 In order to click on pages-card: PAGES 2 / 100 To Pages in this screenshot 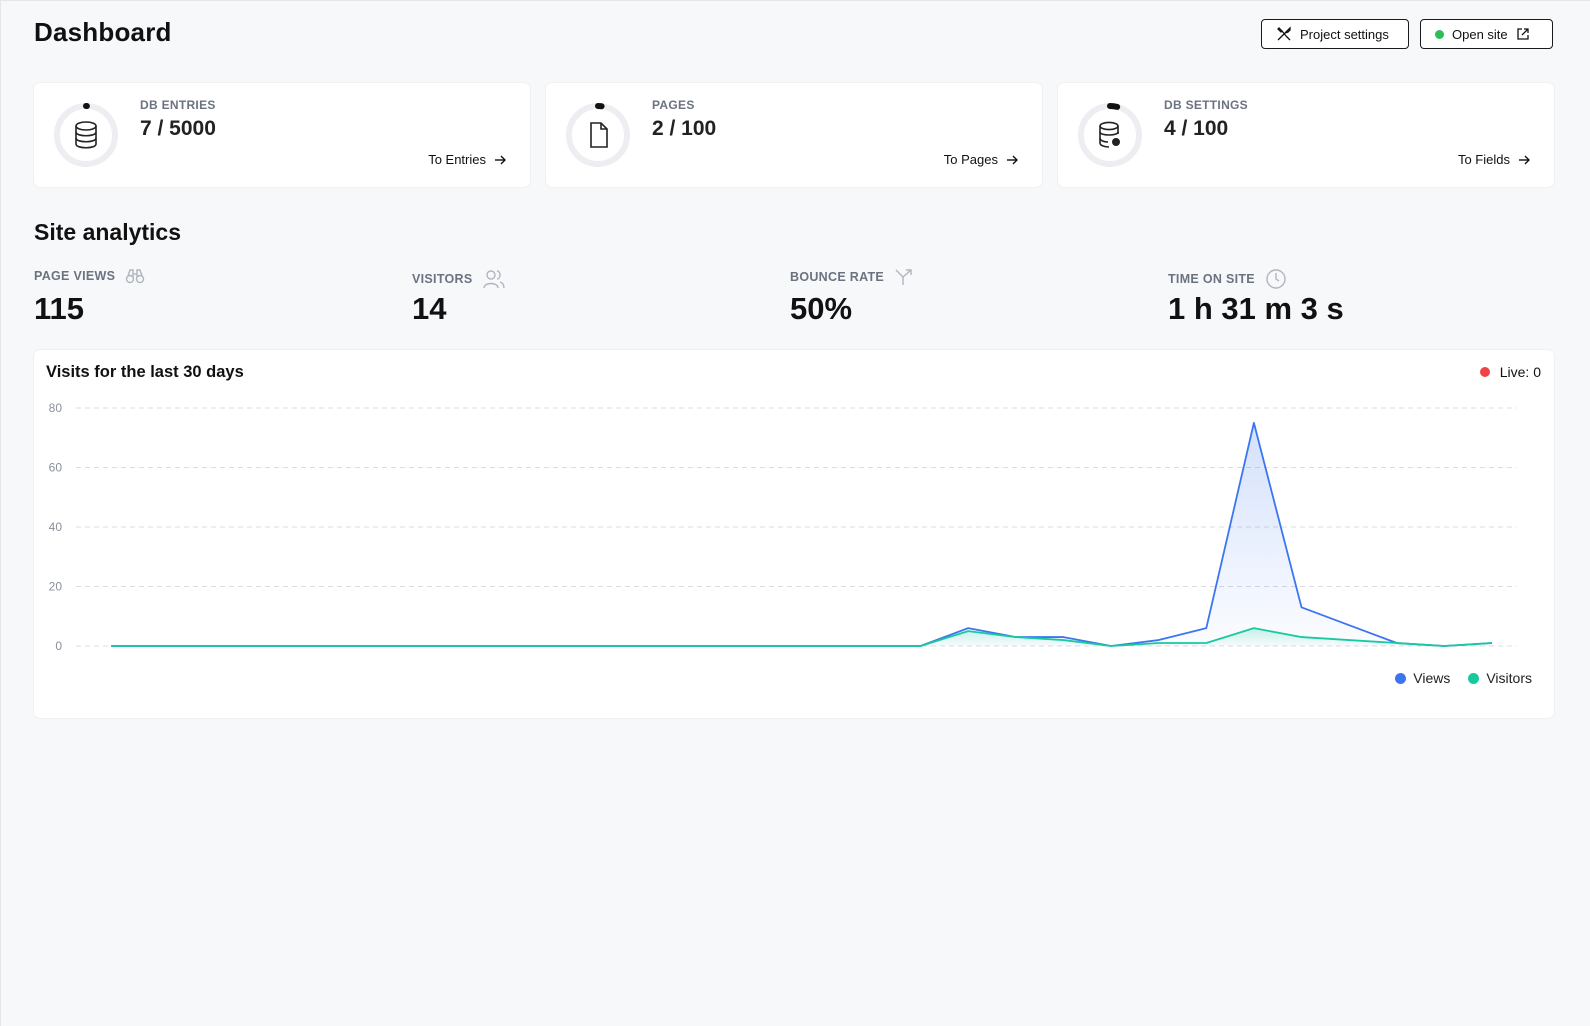, I will do `click(794, 135)`.